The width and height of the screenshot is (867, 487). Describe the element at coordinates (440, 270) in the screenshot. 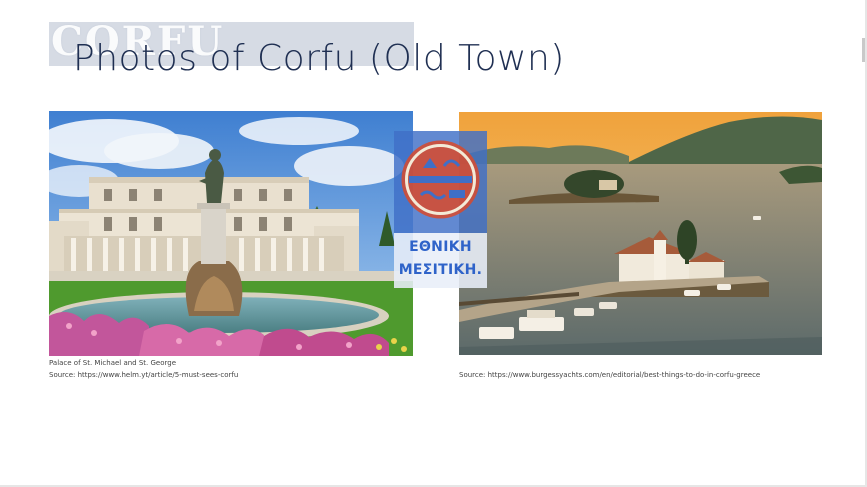

I see `watermark-text-line2: ΜΕΣΙΤΙΚΗ.` at that location.